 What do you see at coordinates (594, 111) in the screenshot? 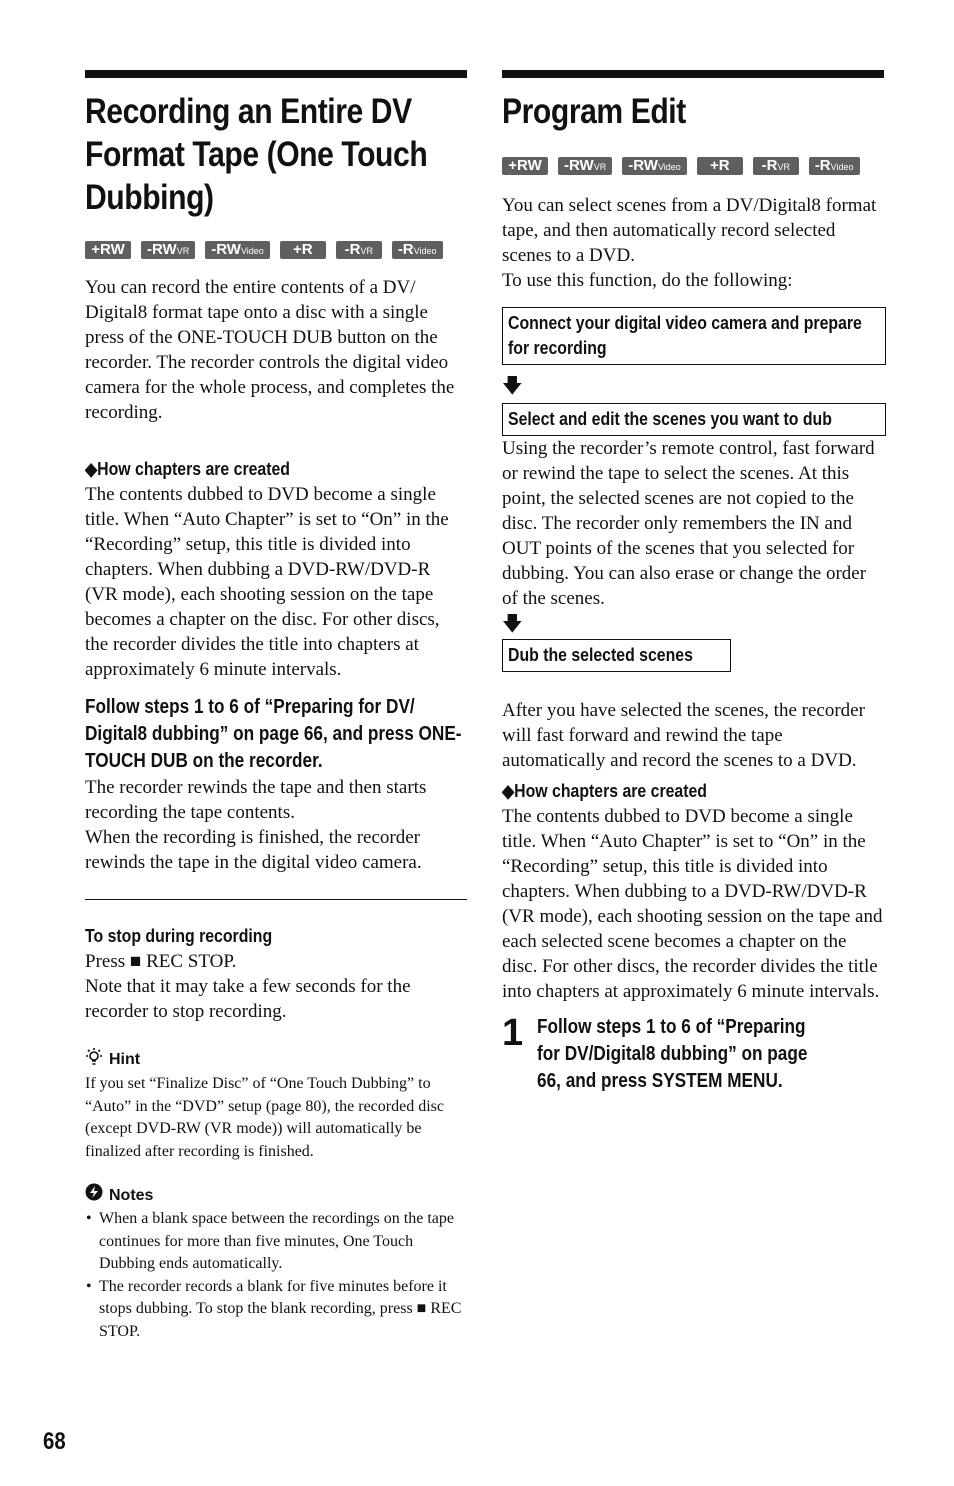
I see `section-title: Program Edit` at bounding box center [594, 111].